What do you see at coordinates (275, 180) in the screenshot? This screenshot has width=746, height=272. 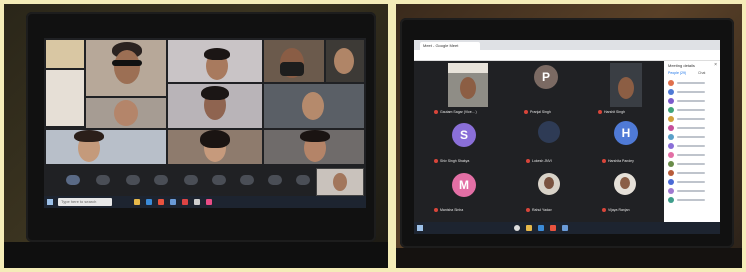 I see `people-button` at bounding box center [275, 180].